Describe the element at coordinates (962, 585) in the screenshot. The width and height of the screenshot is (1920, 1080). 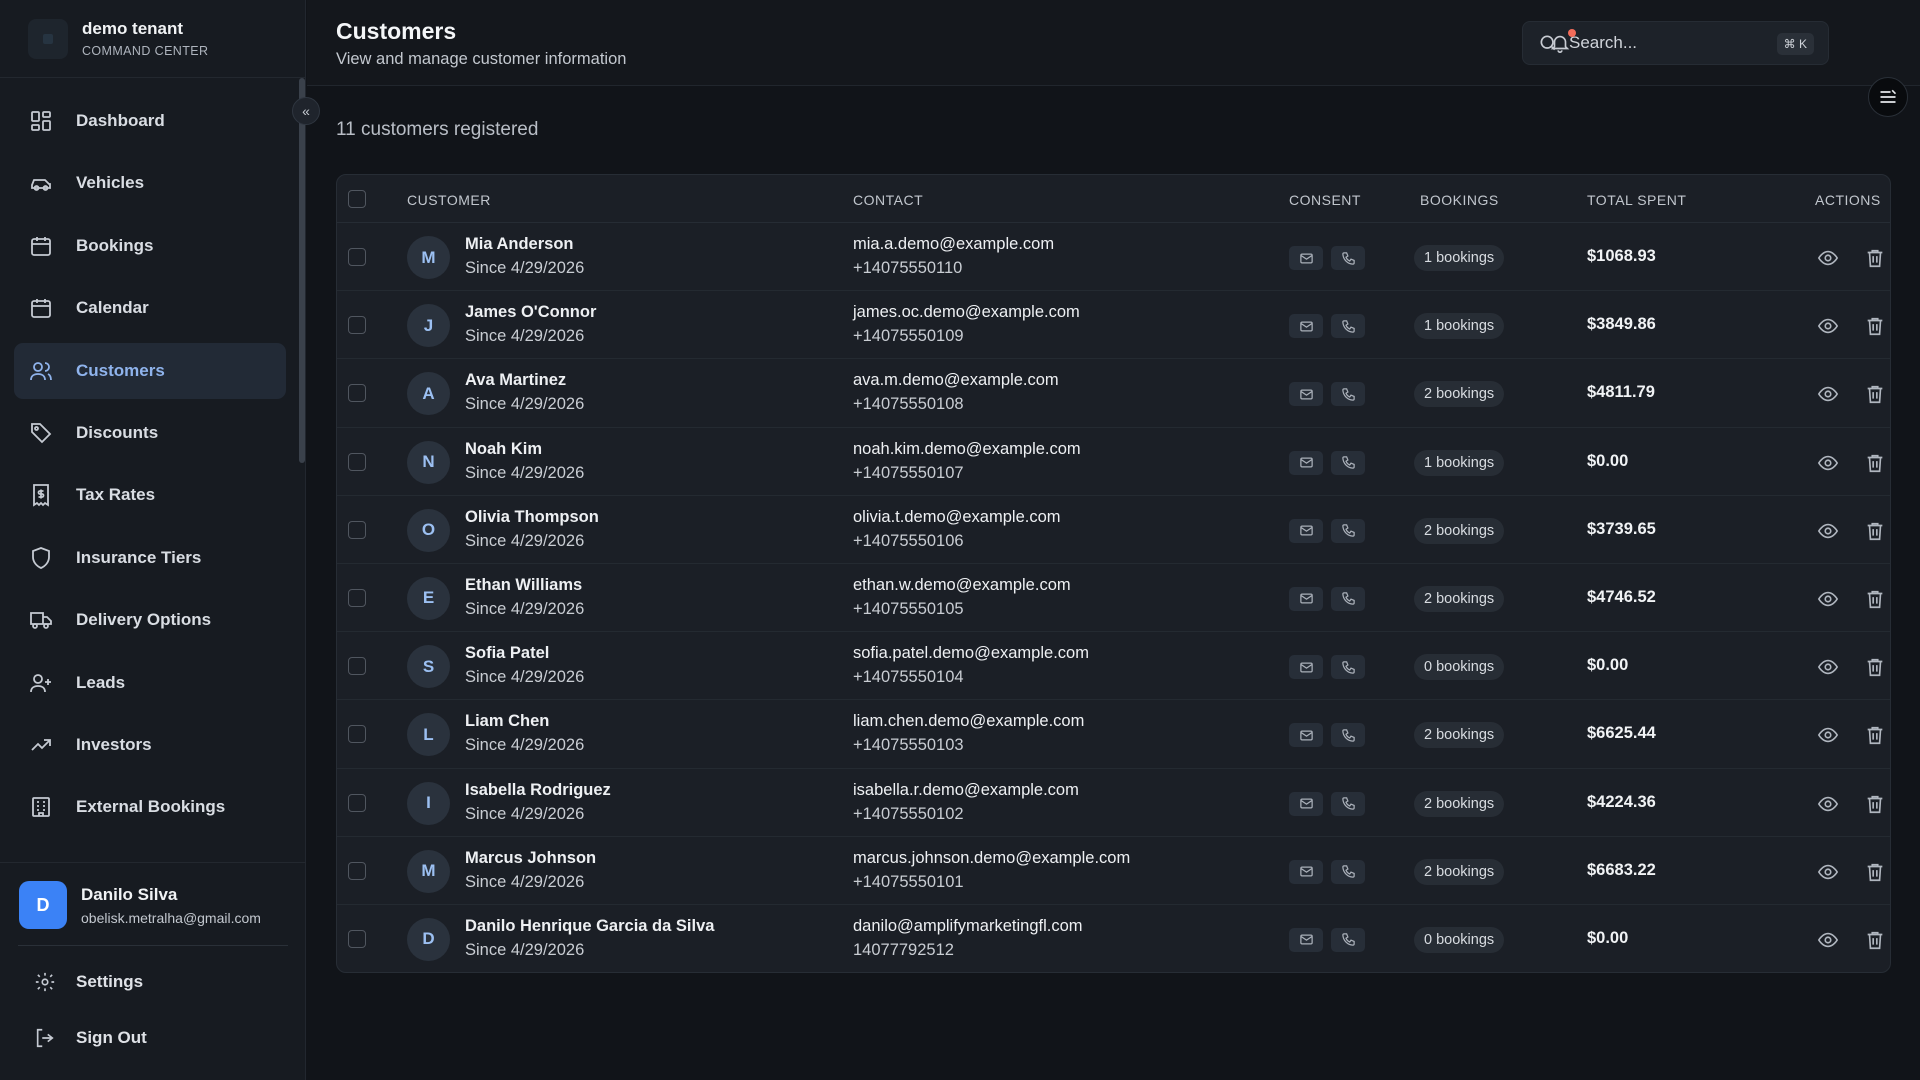
I see `customer-email: ethan.w.demo@example.com` at that location.